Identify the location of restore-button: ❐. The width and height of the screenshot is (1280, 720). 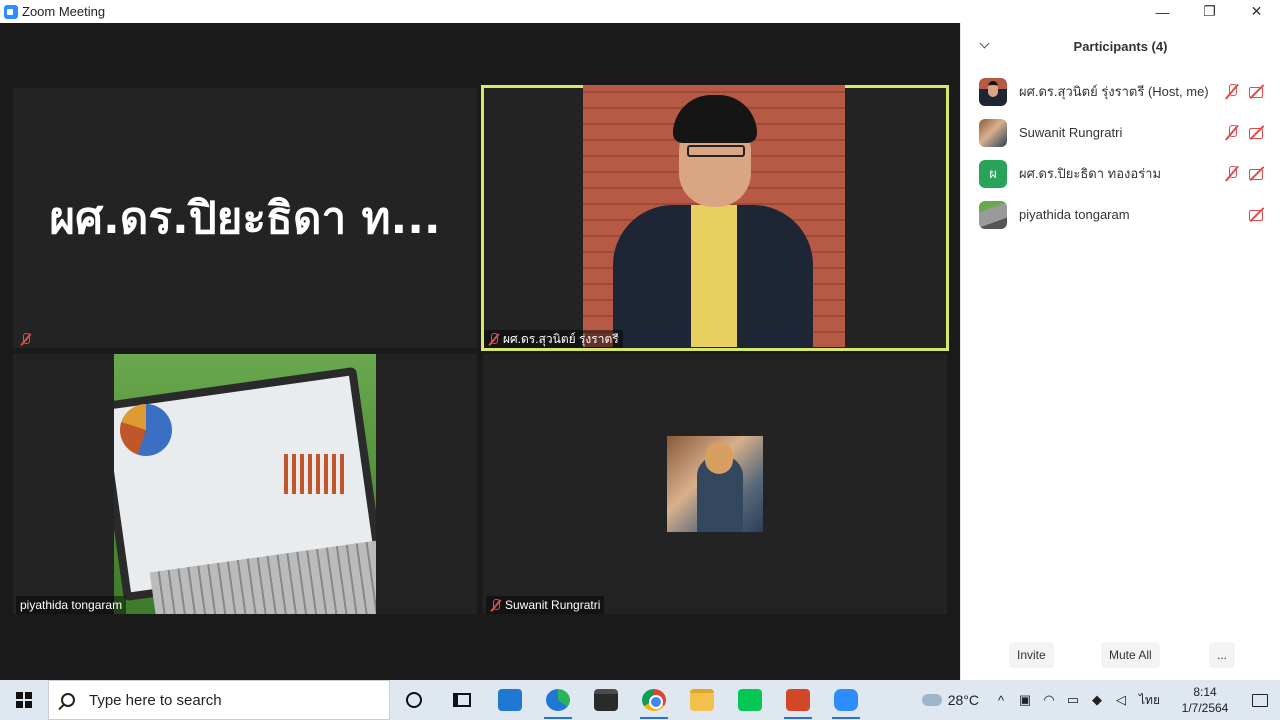
(1209, 11).